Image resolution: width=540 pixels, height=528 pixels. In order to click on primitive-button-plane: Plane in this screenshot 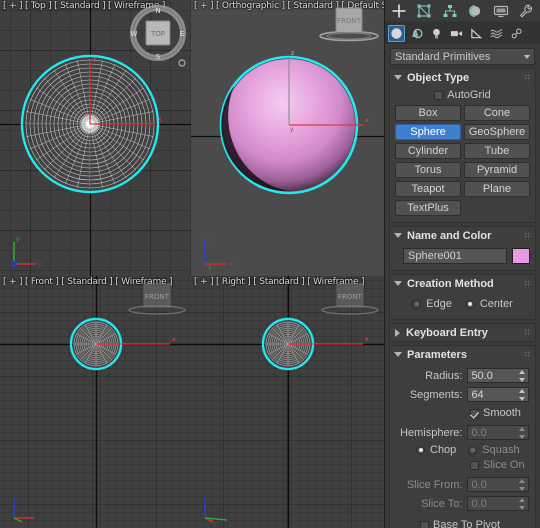, I will do `click(497, 189)`.